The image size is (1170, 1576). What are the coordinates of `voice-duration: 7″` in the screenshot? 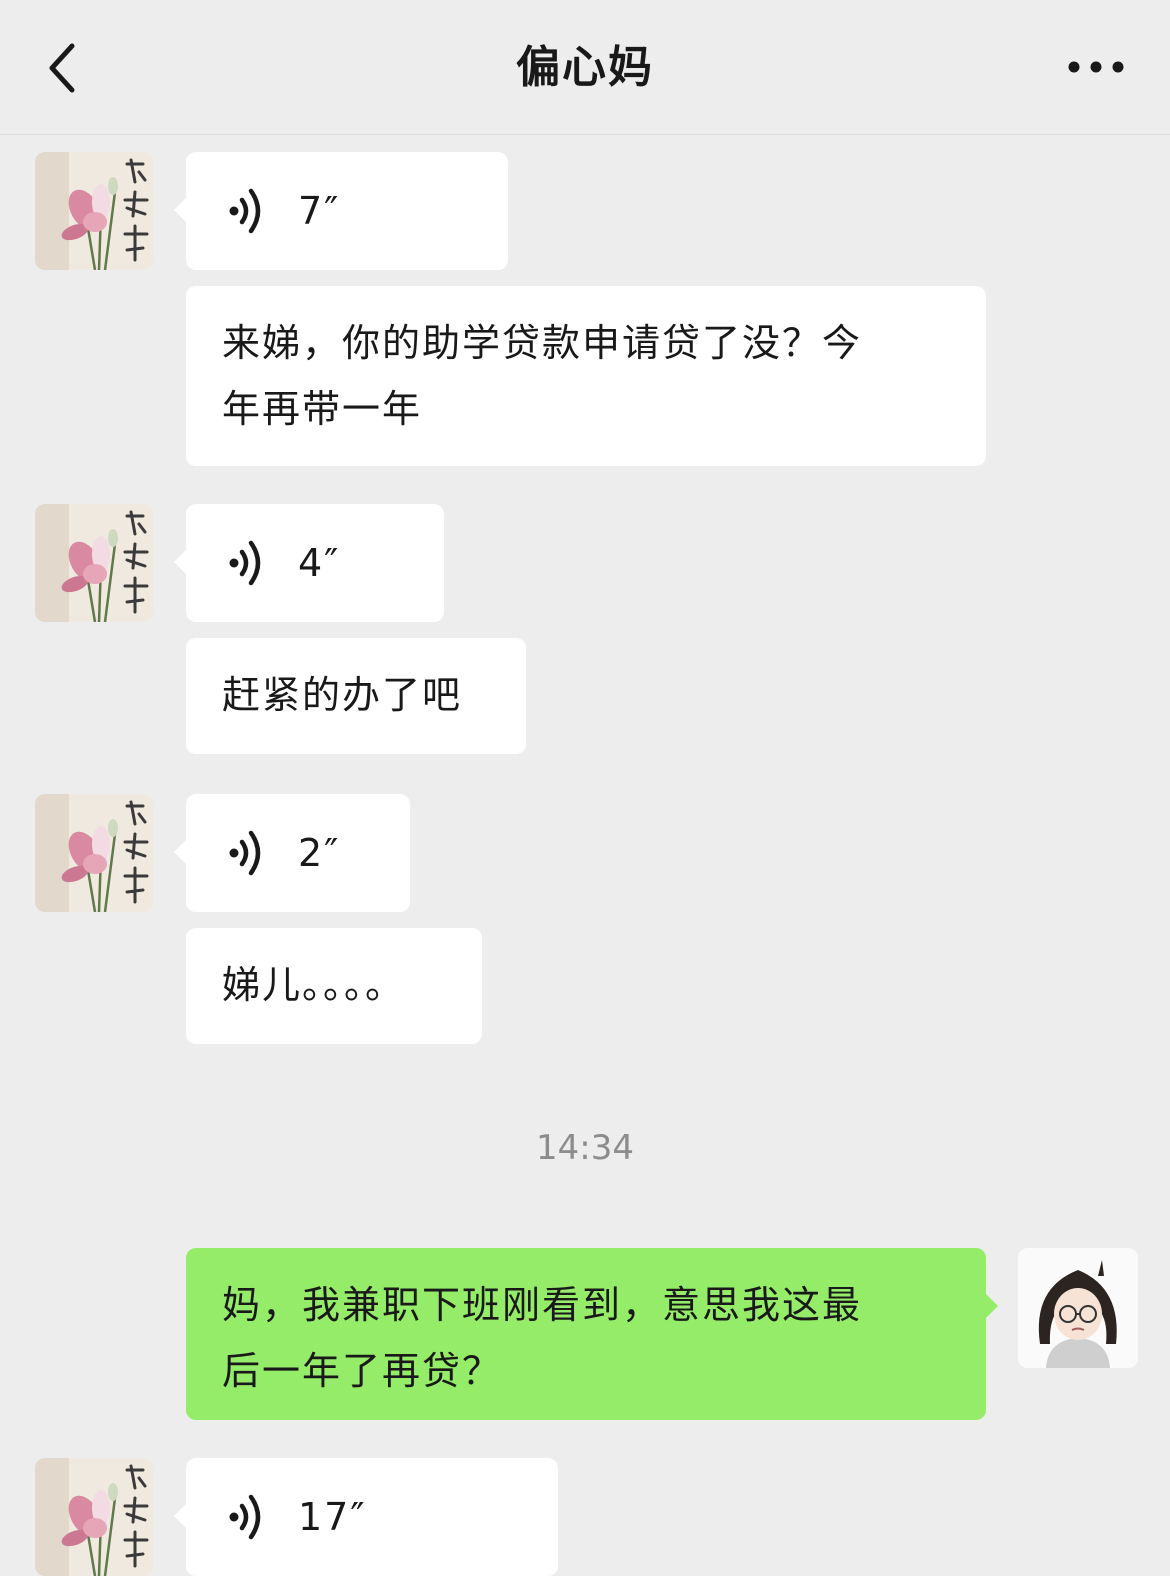 It's located at (319, 211).